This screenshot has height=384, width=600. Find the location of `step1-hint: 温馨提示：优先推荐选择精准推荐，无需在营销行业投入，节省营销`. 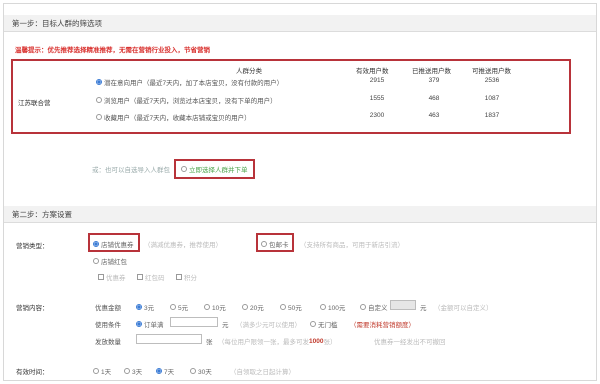

step1-hint: 温馨提示：优先推荐选择精准推荐，无需在营销行业投入，节省营销 is located at coordinates (112, 50).